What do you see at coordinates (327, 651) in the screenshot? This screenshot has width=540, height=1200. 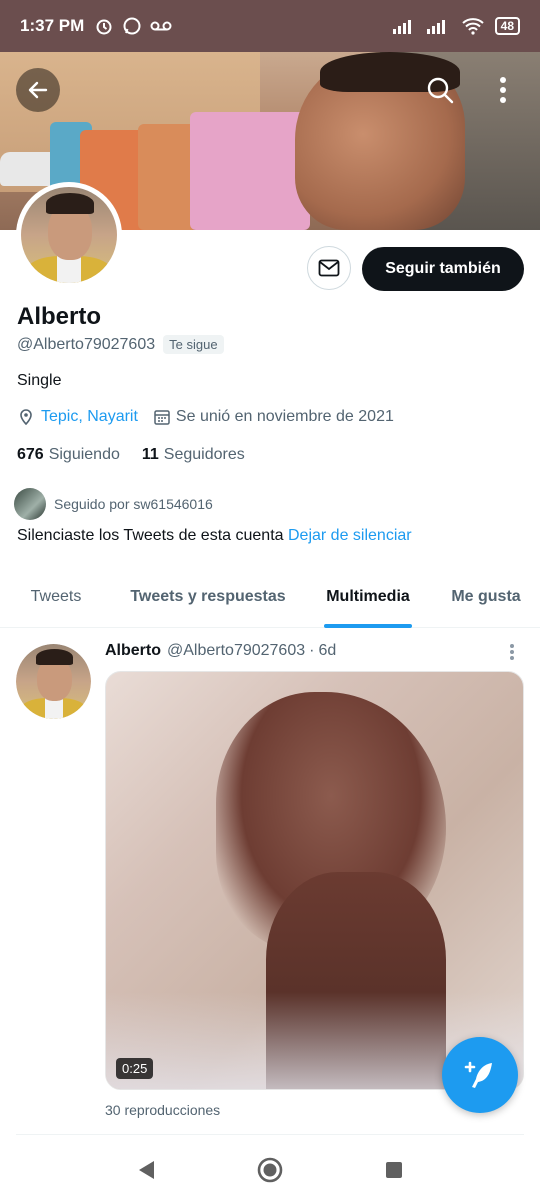 I see `tweet-time: 6d` at bounding box center [327, 651].